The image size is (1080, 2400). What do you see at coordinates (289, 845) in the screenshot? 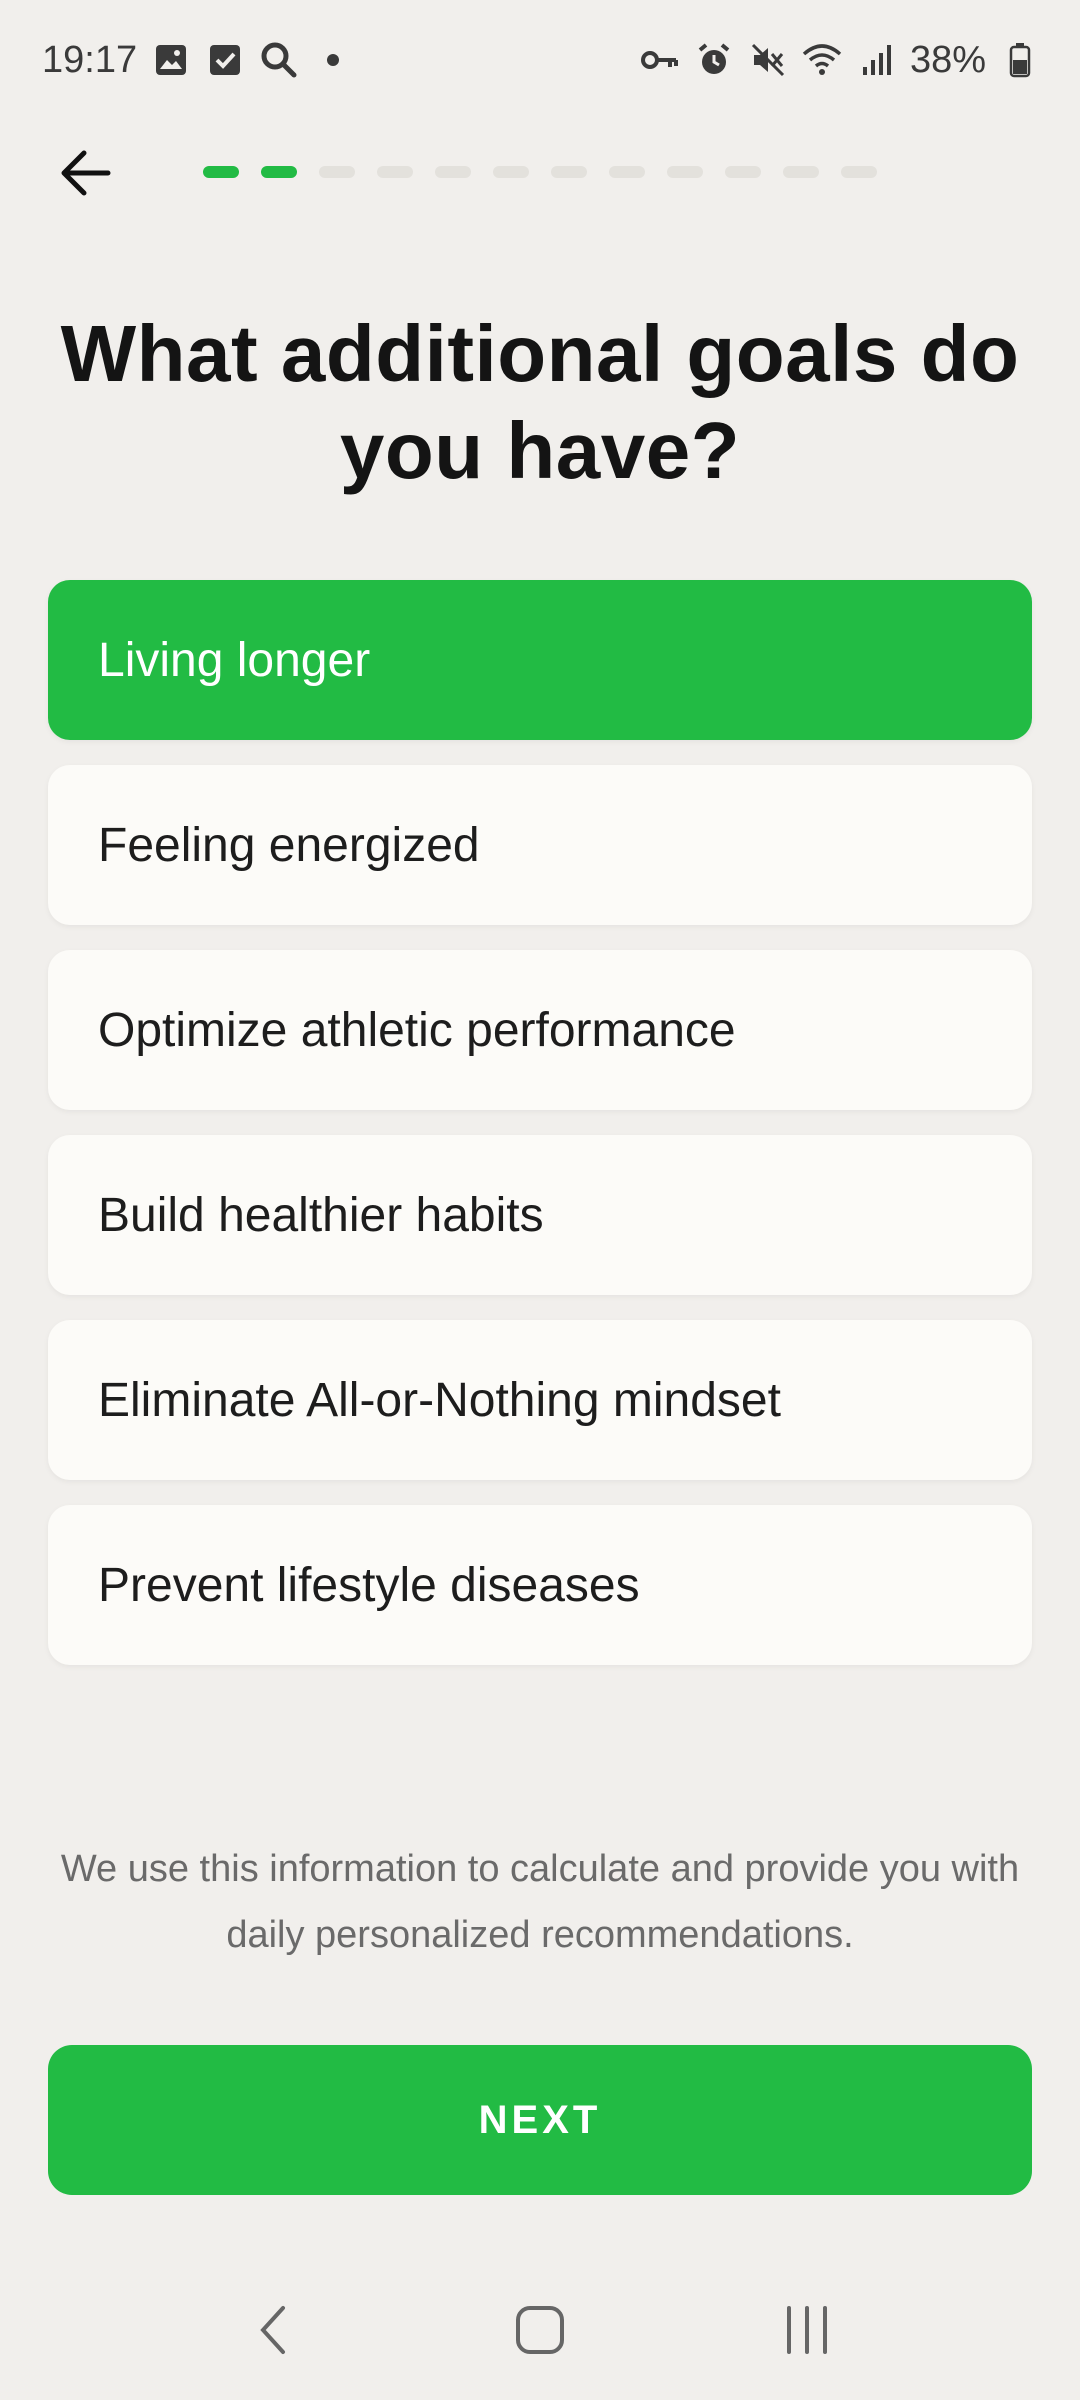
I see `option-label: Feeling energized` at bounding box center [289, 845].